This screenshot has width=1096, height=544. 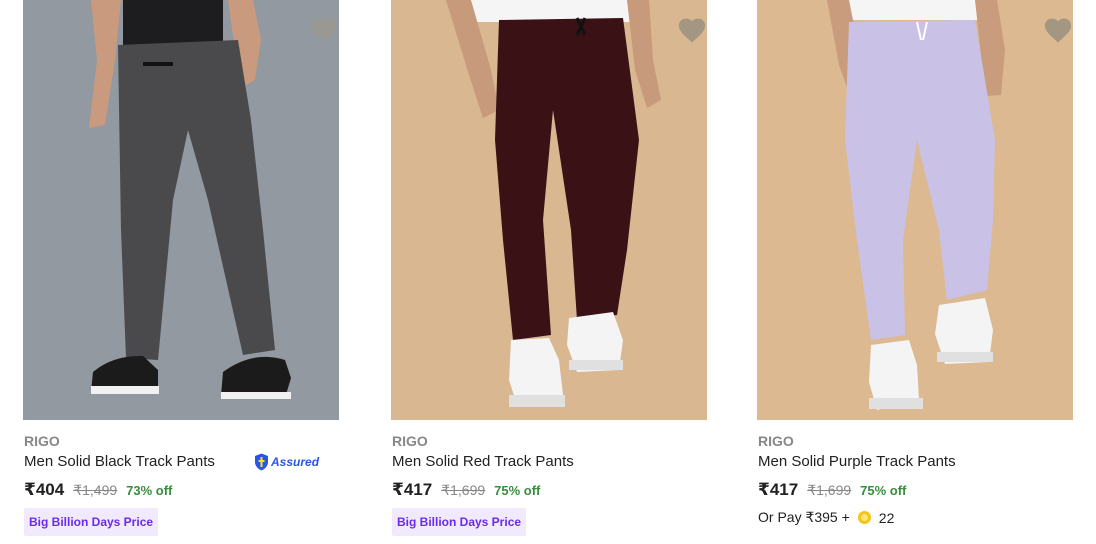 What do you see at coordinates (44, 489) in the screenshot?
I see `selling-price: ₹404` at bounding box center [44, 489].